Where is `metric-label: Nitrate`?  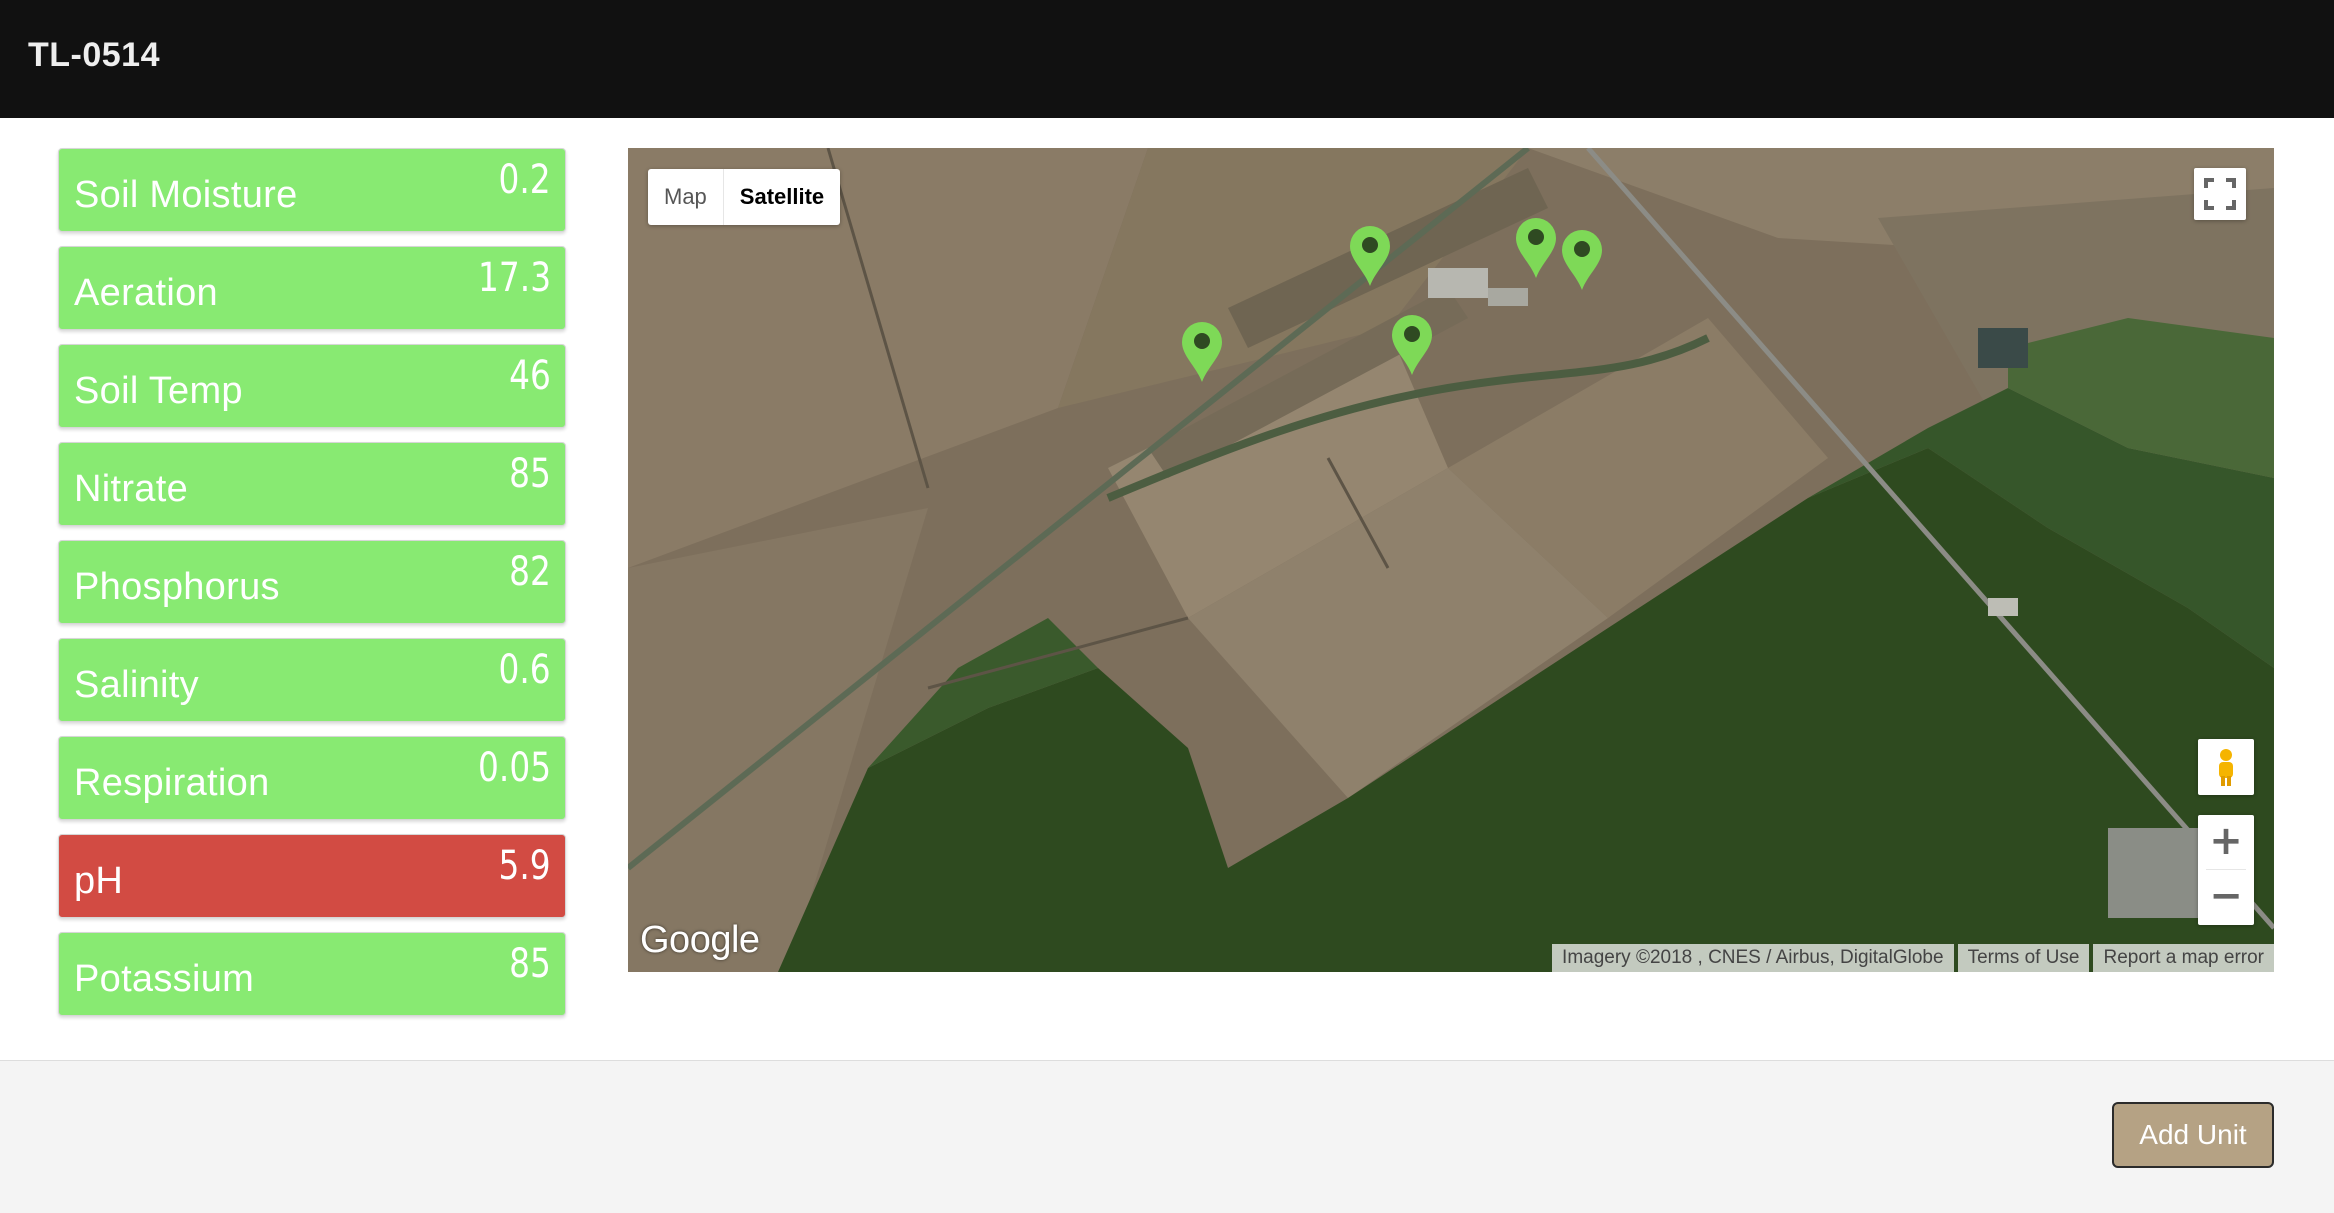 metric-label: Nitrate is located at coordinates (131, 489).